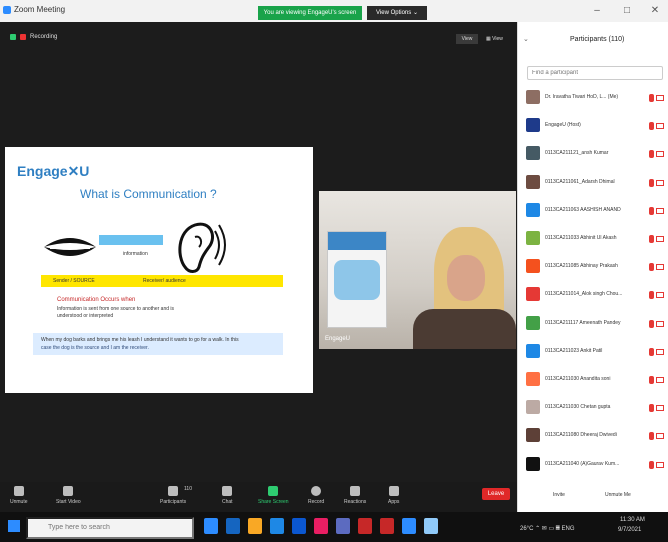 The width and height of the screenshot is (668, 542). I want to click on participant-row: 0113CA211121_ansh Kumar, so click(595, 155).